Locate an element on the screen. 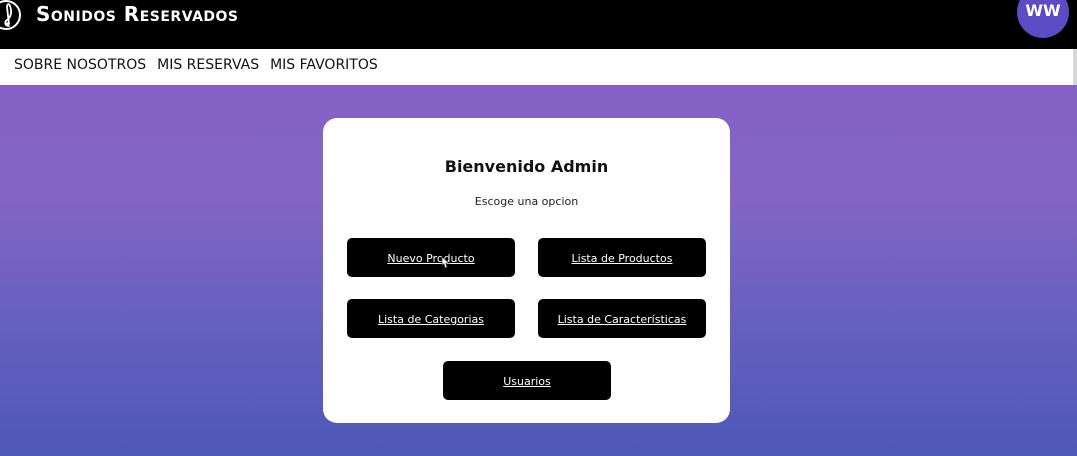 The height and width of the screenshot is (456, 1077). scrollbar is located at coordinates (1075, 69).